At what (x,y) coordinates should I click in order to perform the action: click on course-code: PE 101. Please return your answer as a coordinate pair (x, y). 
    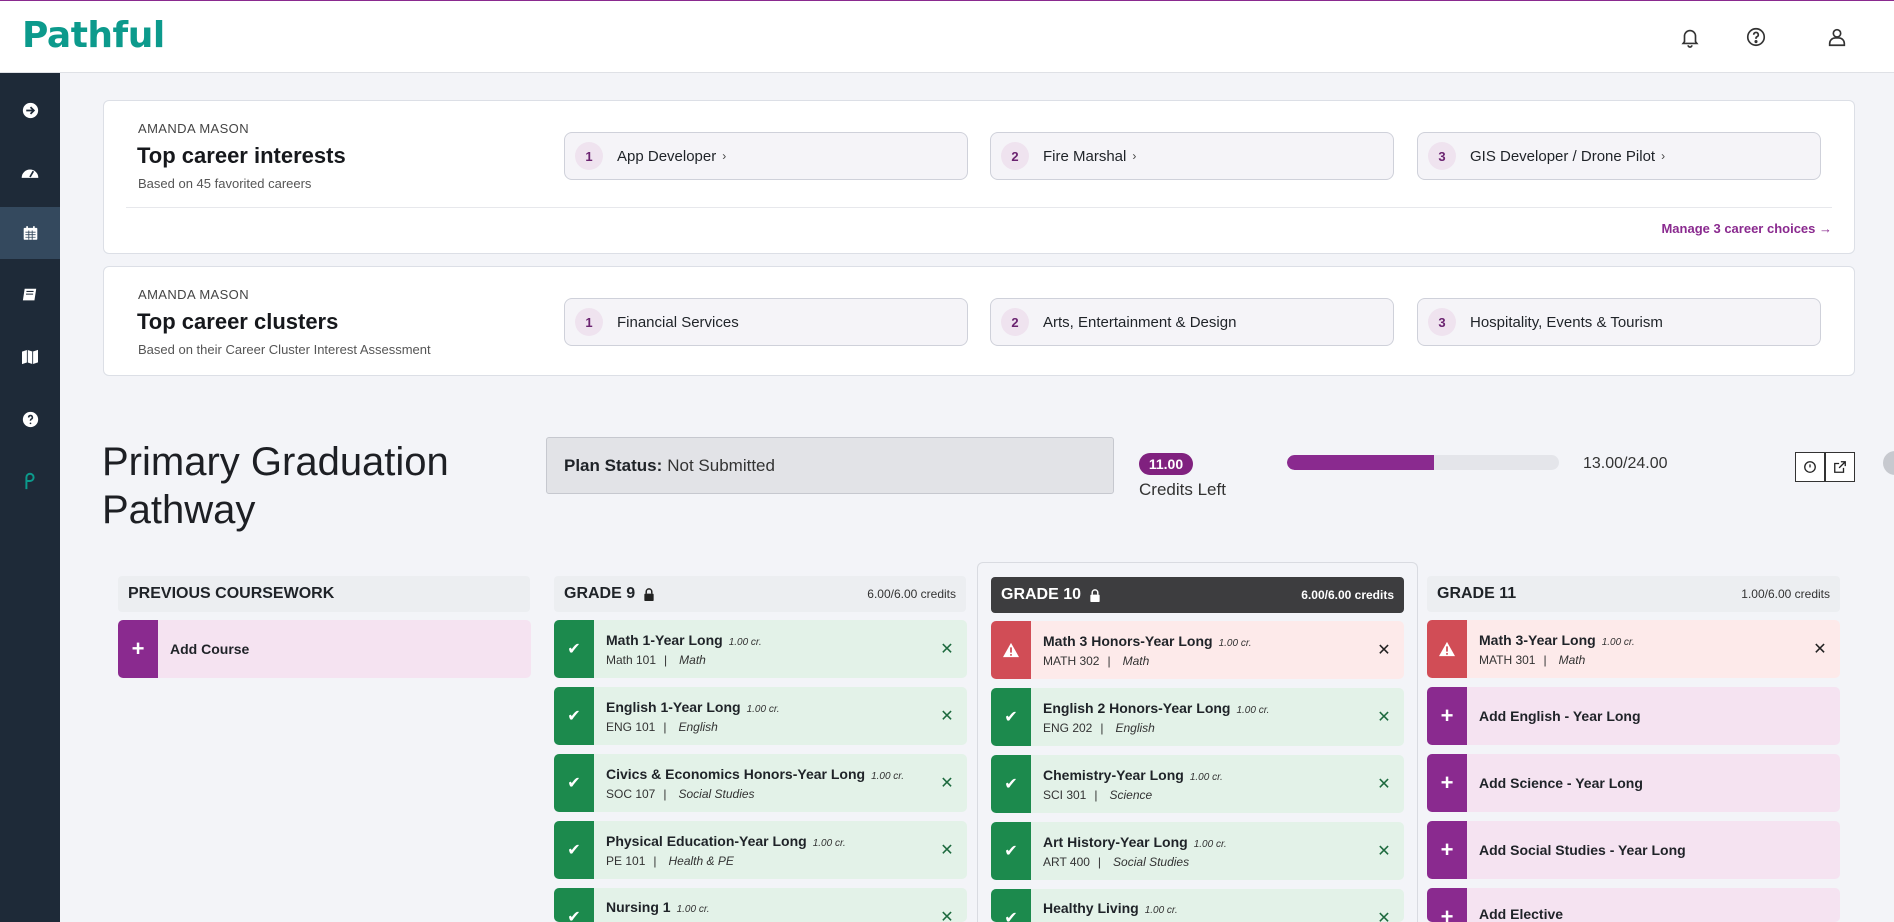
    Looking at the image, I should click on (626, 860).